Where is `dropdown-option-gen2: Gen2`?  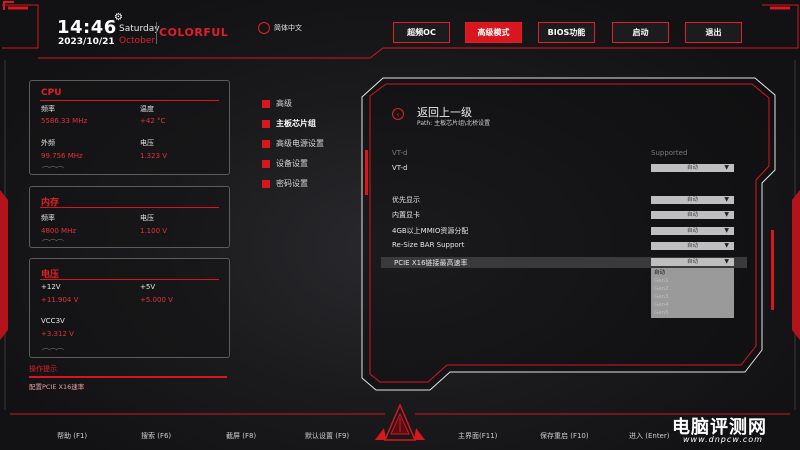 dropdown-option-gen2: Gen2 is located at coordinates (692, 289).